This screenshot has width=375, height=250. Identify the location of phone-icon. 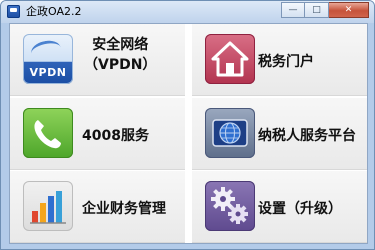
(48, 133).